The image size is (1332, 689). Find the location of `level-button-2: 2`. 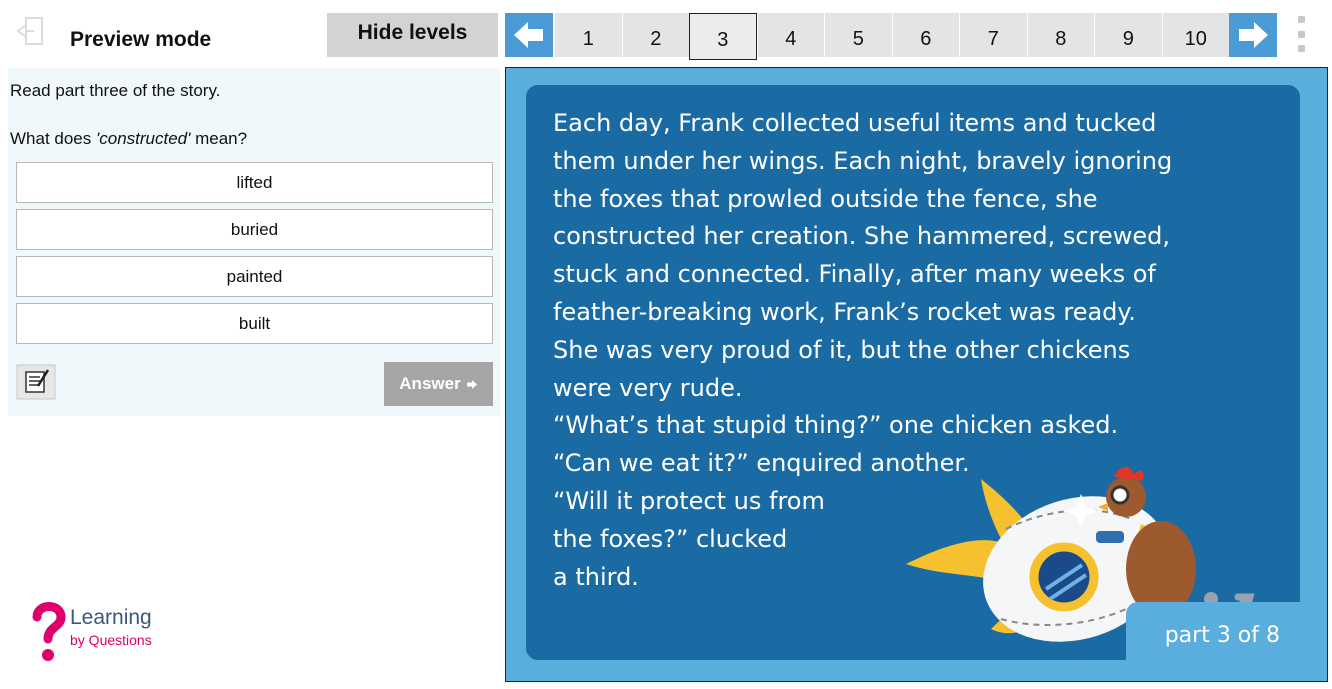

level-button-2: 2 is located at coordinates (655, 35).